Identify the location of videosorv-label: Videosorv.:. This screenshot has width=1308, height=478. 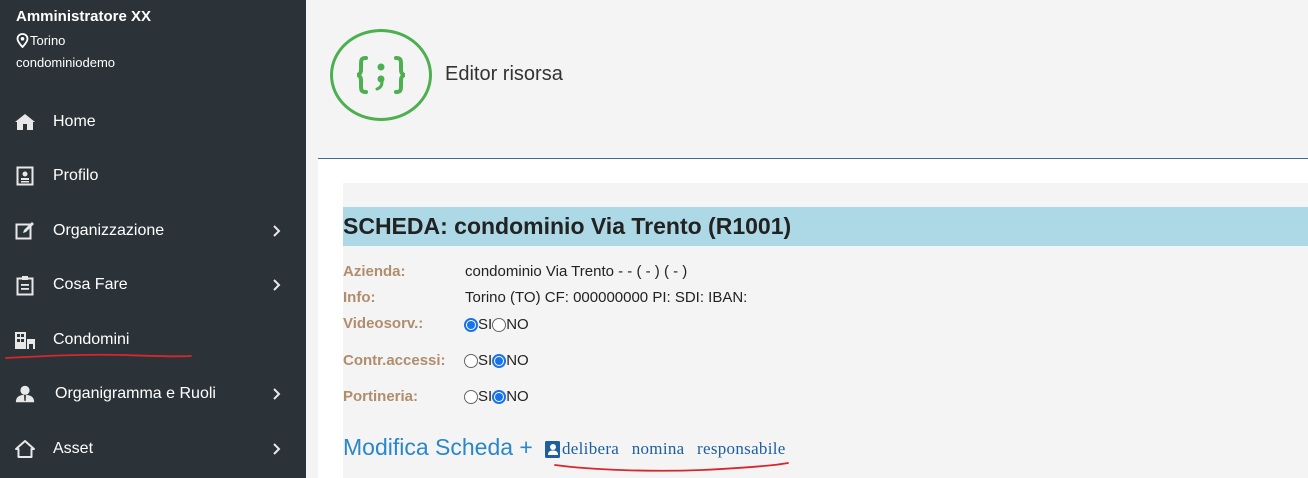
(383, 323).